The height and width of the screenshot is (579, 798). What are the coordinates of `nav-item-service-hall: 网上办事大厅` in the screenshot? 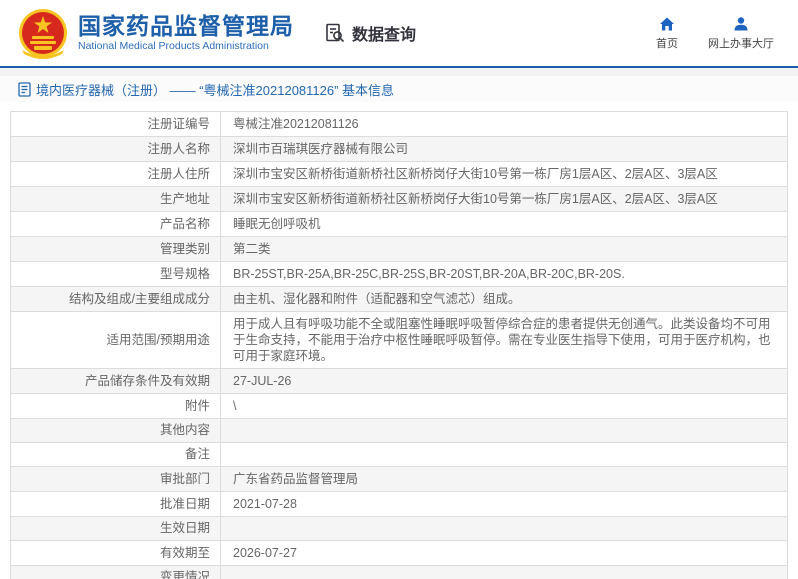 It's located at (741, 33).